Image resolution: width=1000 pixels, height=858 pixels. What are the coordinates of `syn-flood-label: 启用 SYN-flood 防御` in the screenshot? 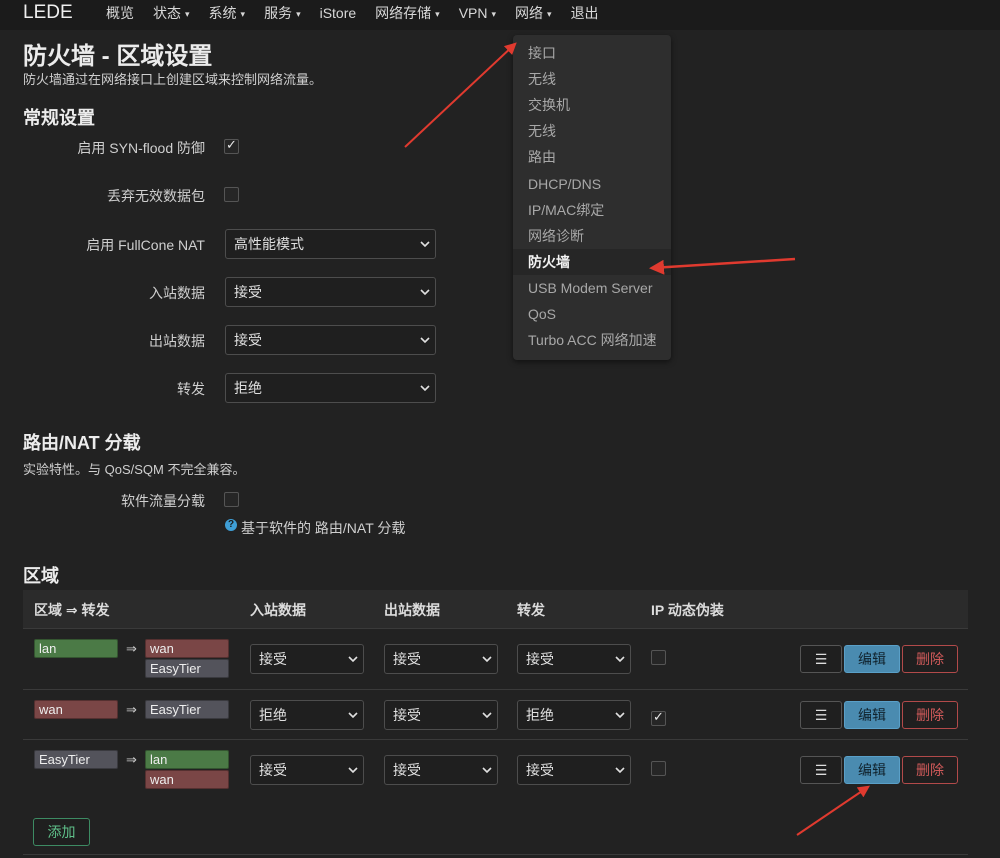 It's located at (141, 148).